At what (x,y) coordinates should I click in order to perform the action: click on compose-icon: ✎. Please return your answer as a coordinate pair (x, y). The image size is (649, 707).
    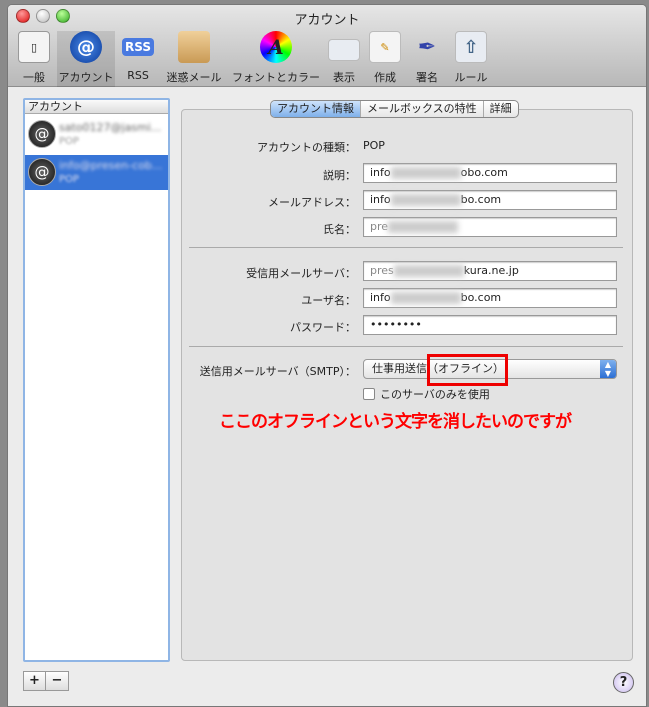
    Looking at the image, I should click on (385, 47).